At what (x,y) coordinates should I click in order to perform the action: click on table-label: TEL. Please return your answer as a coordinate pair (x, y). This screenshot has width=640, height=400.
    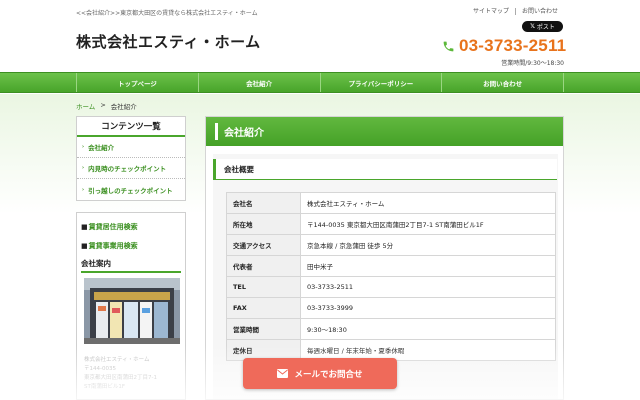
    Looking at the image, I should click on (263, 287).